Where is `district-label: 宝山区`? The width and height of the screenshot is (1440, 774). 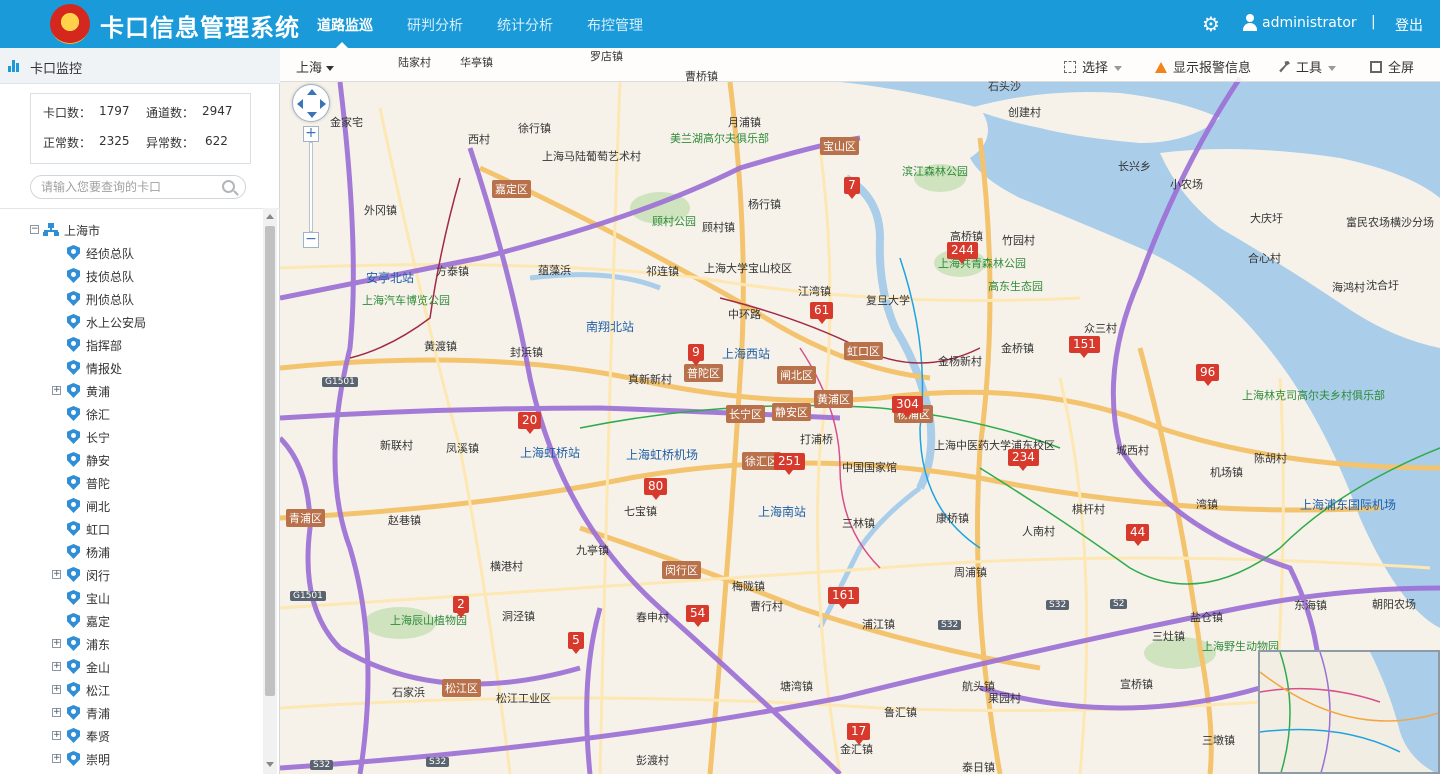
district-label: 宝山区 is located at coordinates (839, 146).